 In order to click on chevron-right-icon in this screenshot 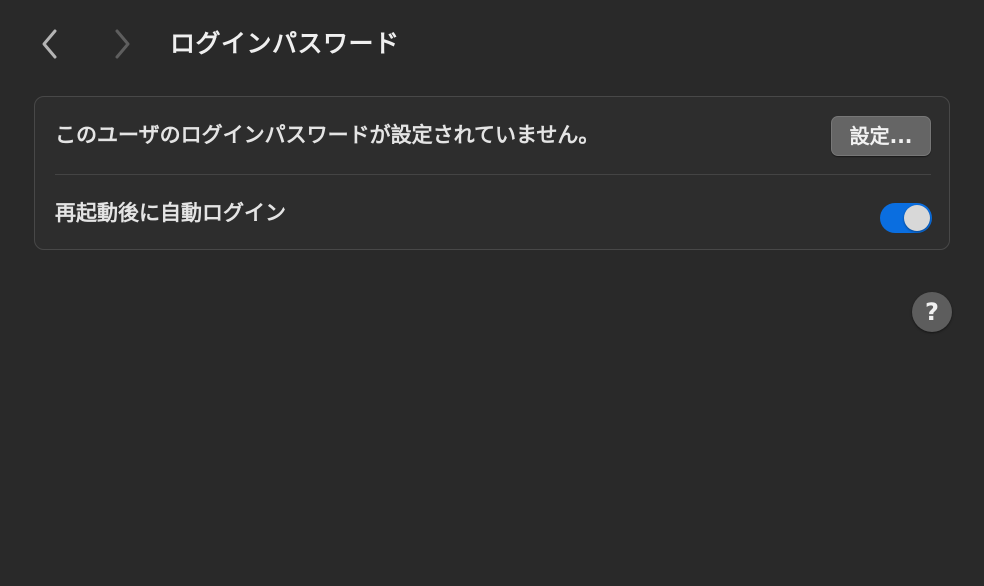, I will do `click(122, 44)`.